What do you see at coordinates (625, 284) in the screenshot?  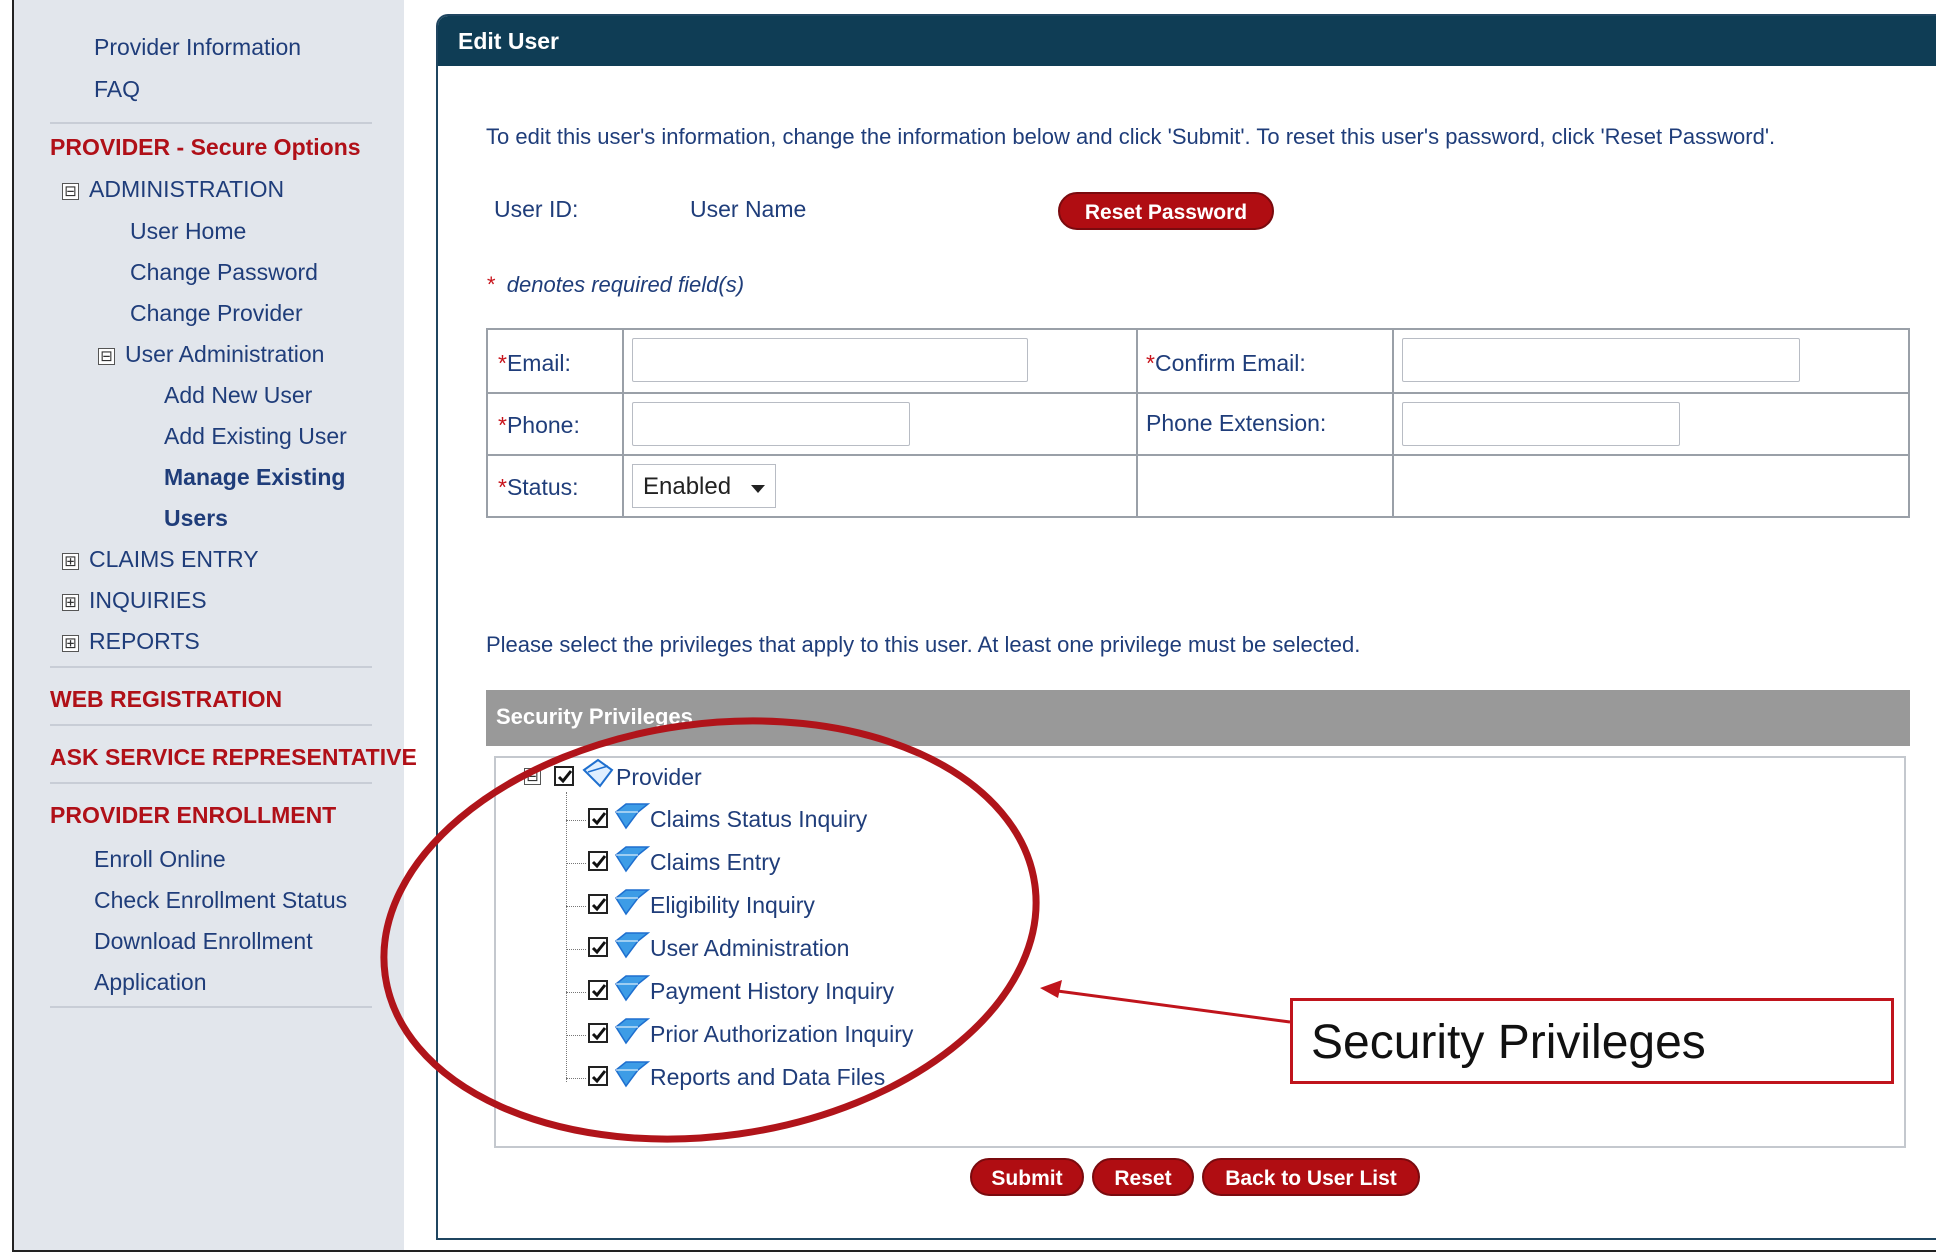 I see `required-note-text: denotes required field(s)` at bounding box center [625, 284].